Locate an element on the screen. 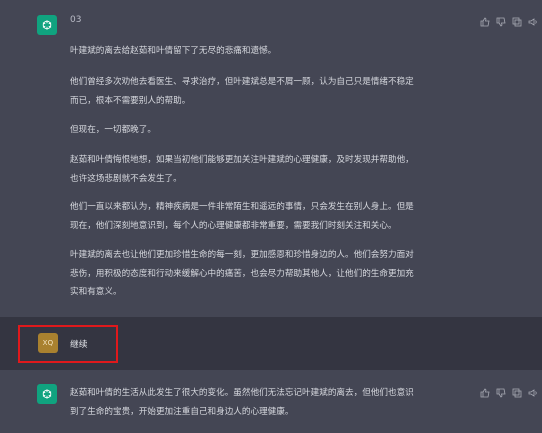 The width and height of the screenshot is (542, 433). paragraph-line: 叶建斌的离去也让他们更加珍惜生命的每一刻，更加感恩和珍惜身边的人。他们会努力面对 is located at coordinates (242, 255).